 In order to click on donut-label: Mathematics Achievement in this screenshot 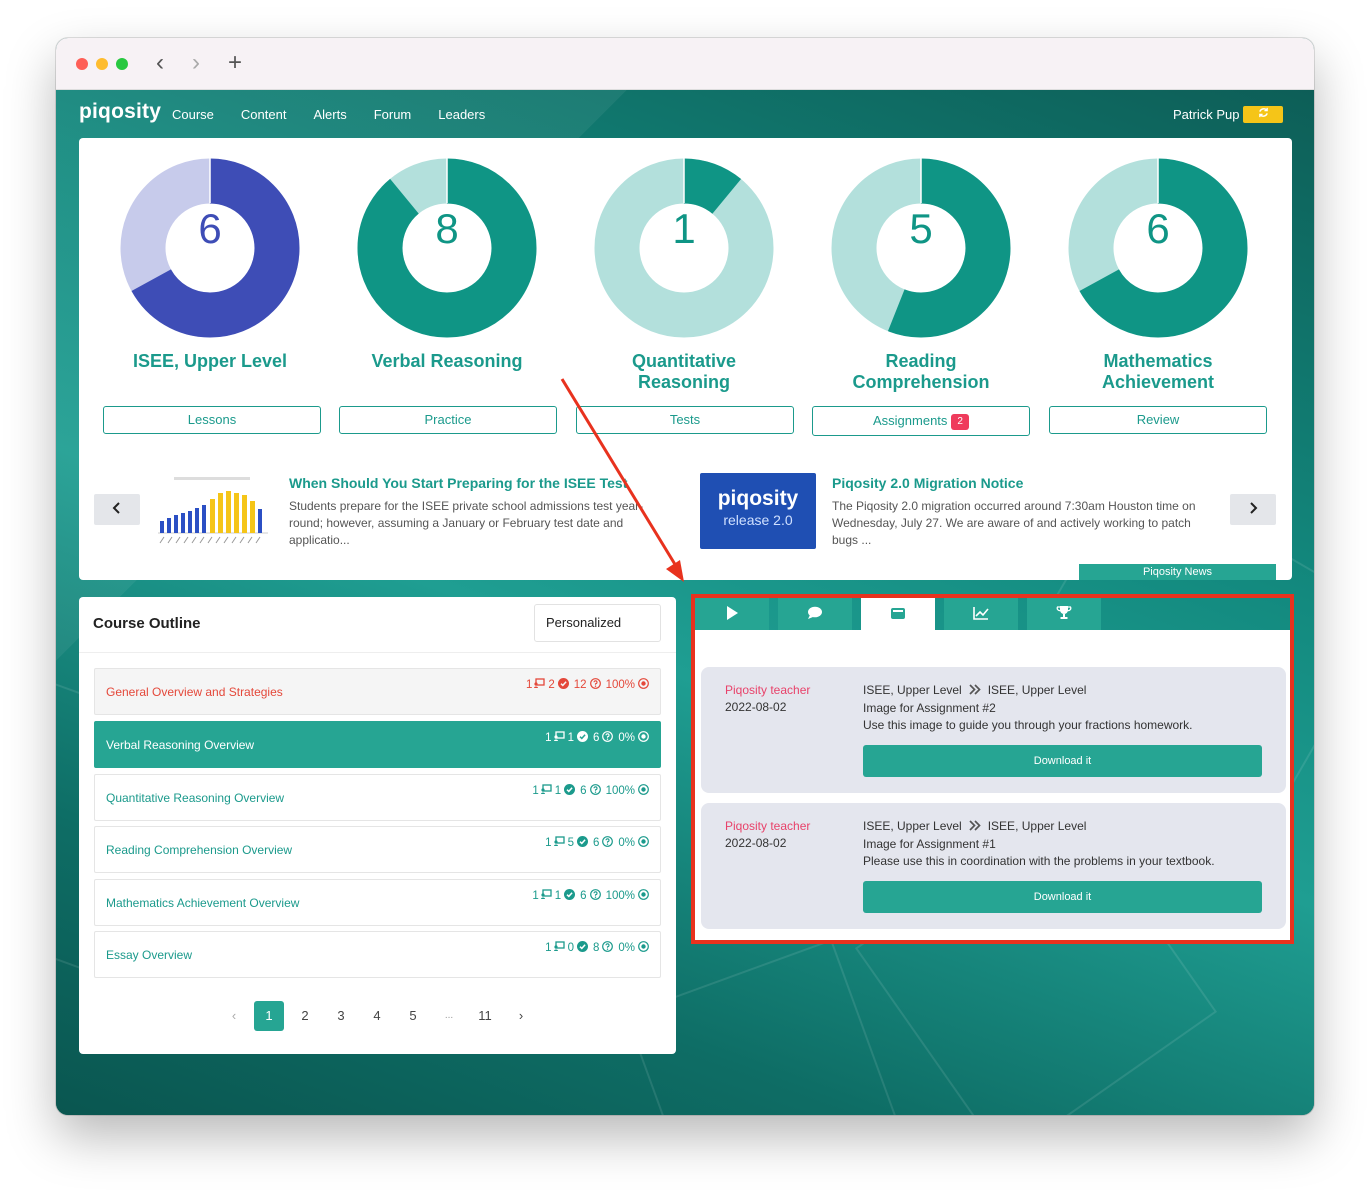, I will do `click(1158, 372)`.